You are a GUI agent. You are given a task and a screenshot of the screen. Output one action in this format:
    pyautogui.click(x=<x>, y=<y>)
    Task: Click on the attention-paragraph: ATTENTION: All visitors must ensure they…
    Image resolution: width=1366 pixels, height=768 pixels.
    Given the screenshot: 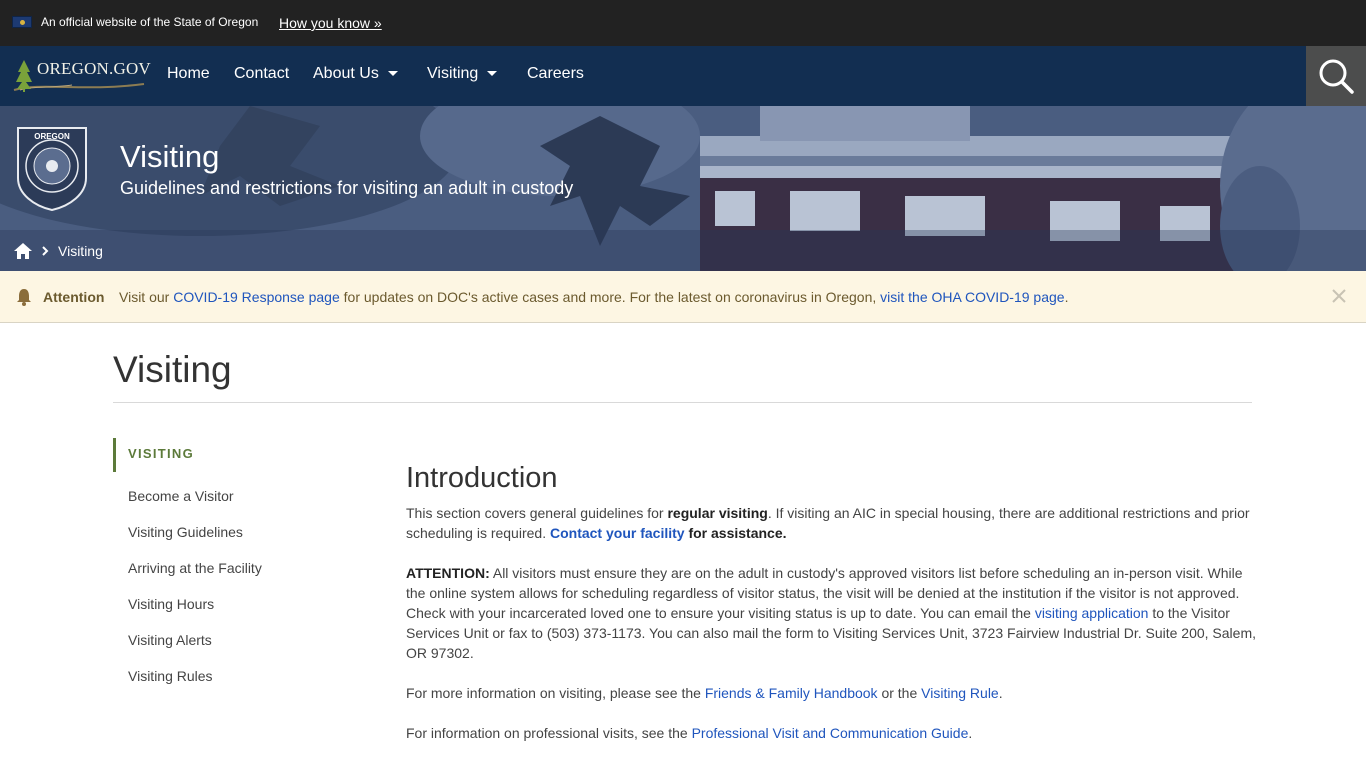 What is the action you would take?
    pyautogui.click(x=831, y=613)
    